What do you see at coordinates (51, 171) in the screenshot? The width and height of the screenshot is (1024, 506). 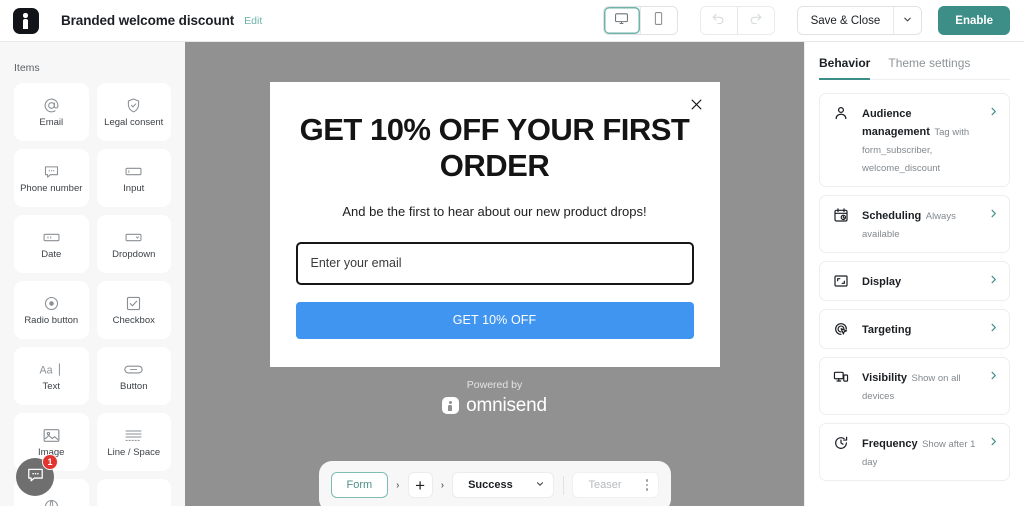 I see `chat-bubble-icon` at bounding box center [51, 171].